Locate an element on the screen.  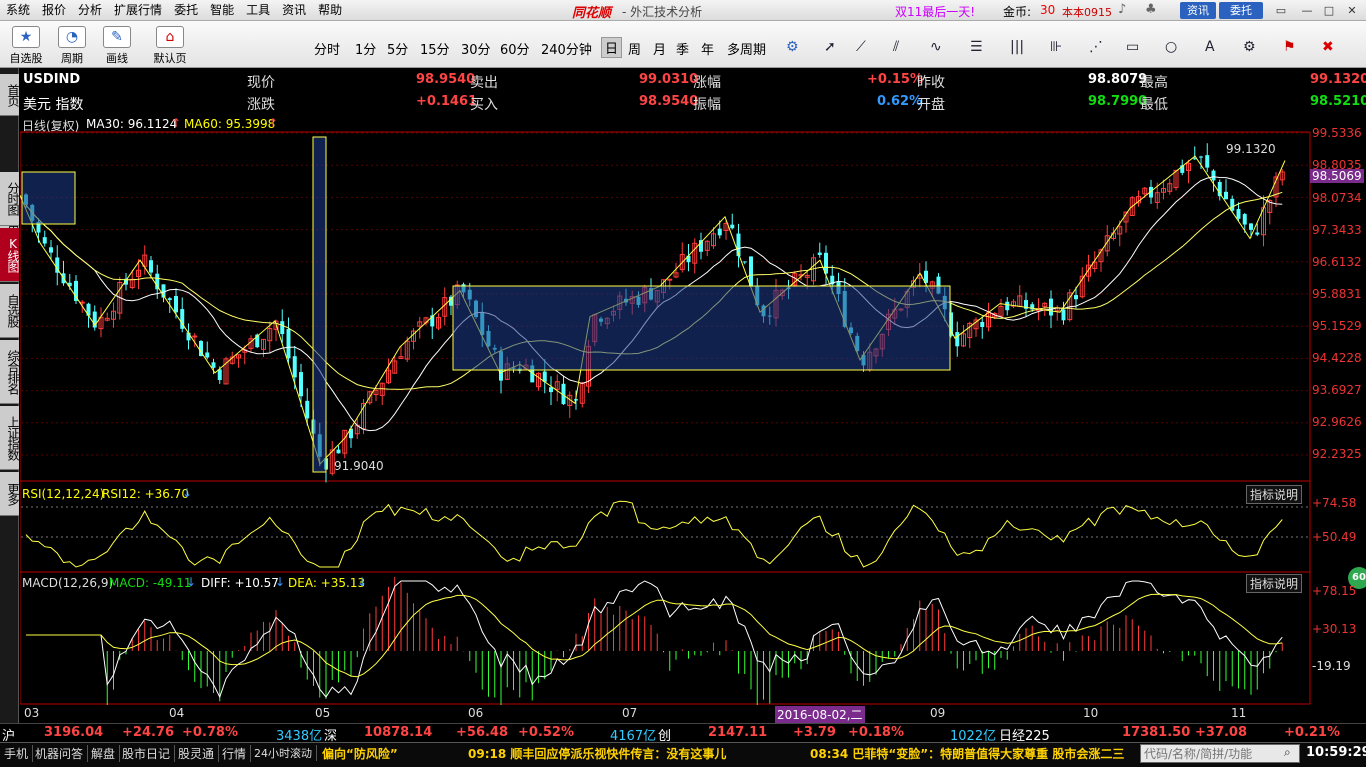
value-prev-close: 98.8079 is located at coordinates (1118, 79).